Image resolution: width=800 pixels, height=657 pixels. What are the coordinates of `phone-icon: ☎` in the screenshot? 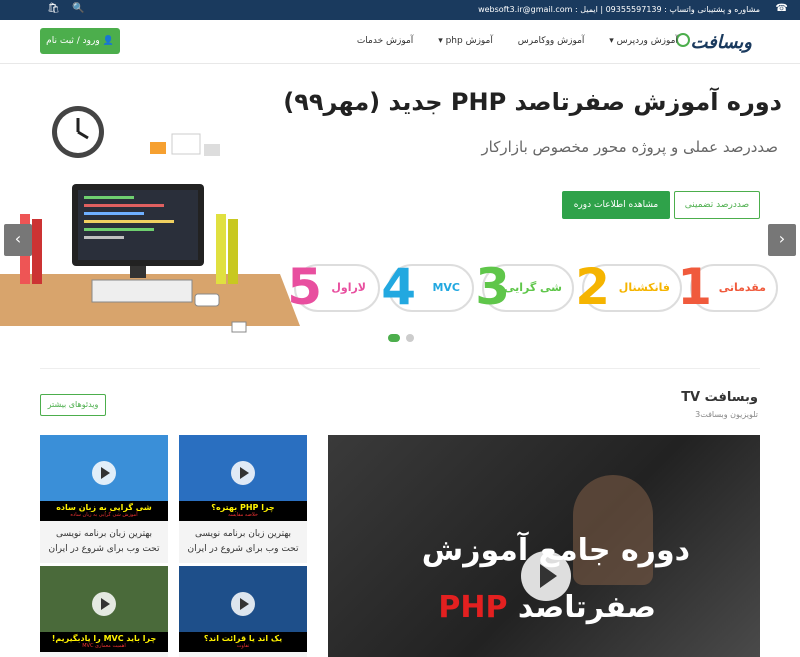 It's located at (781, 8).